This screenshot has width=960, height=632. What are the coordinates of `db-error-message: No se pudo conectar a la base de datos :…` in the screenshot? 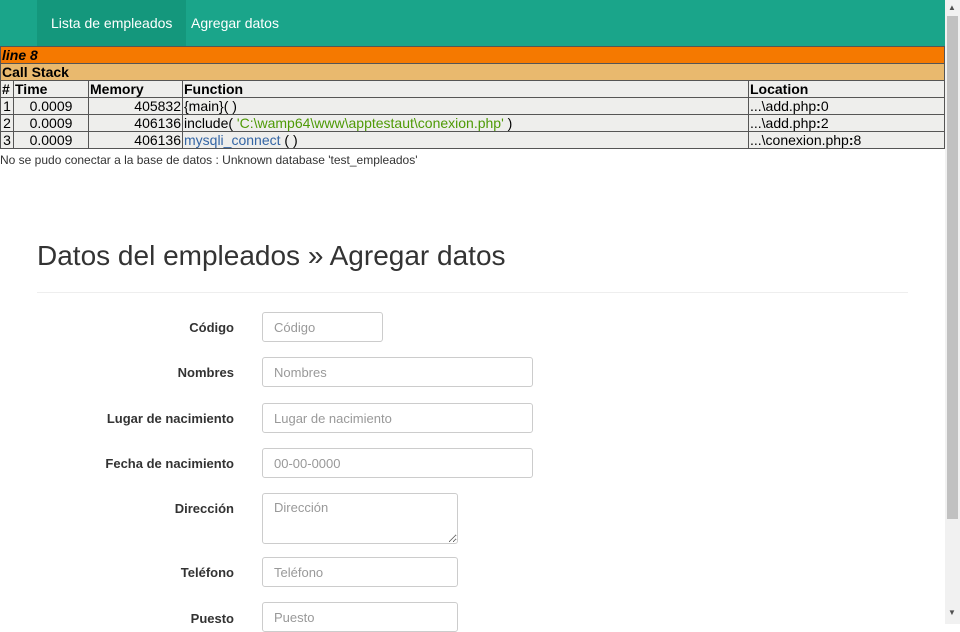 It's located at (209, 160).